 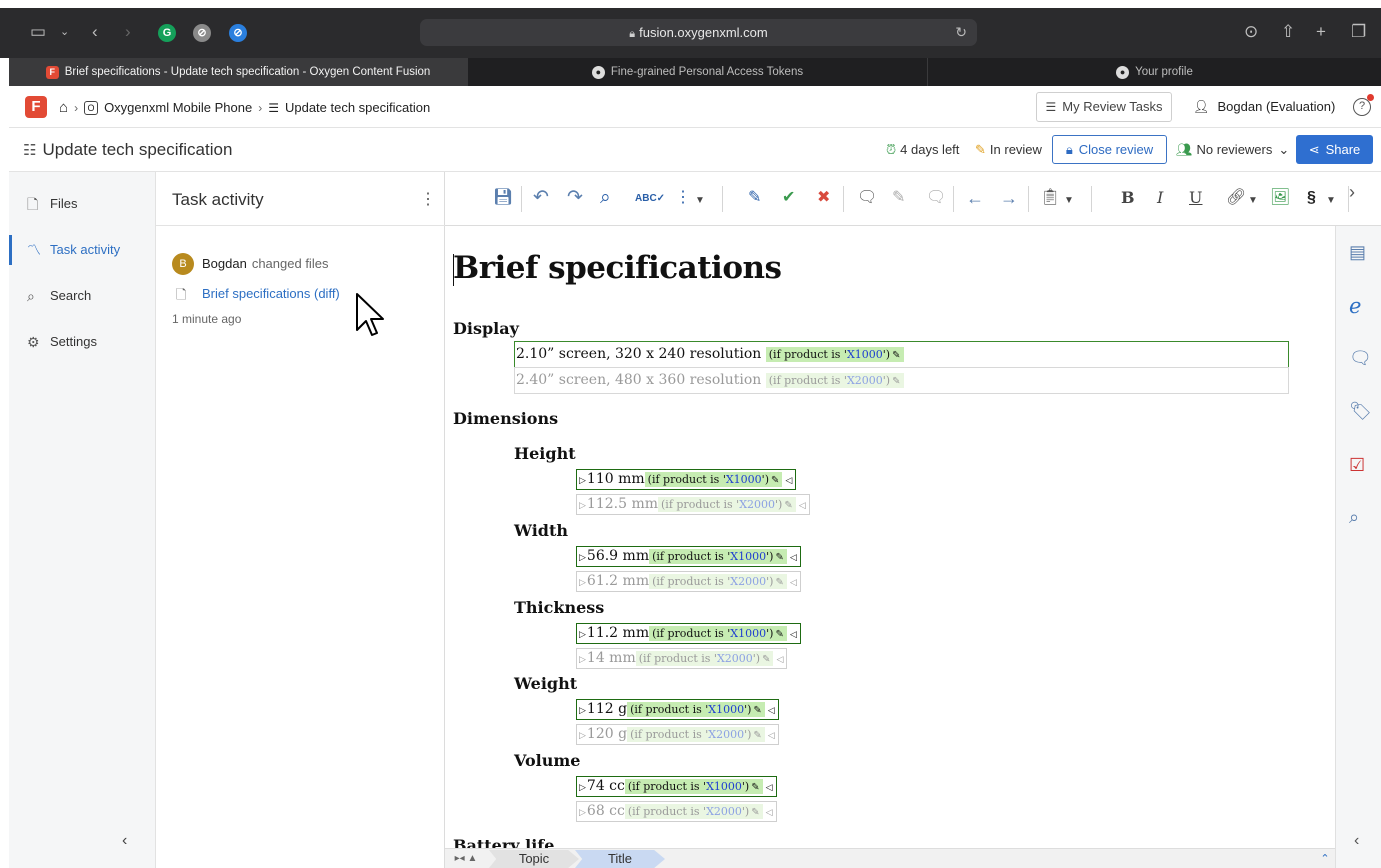 What do you see at coordinates (1009, 198) in the screenshot?
I see `next-change-icon: →` at bounding box center [1009, 198].